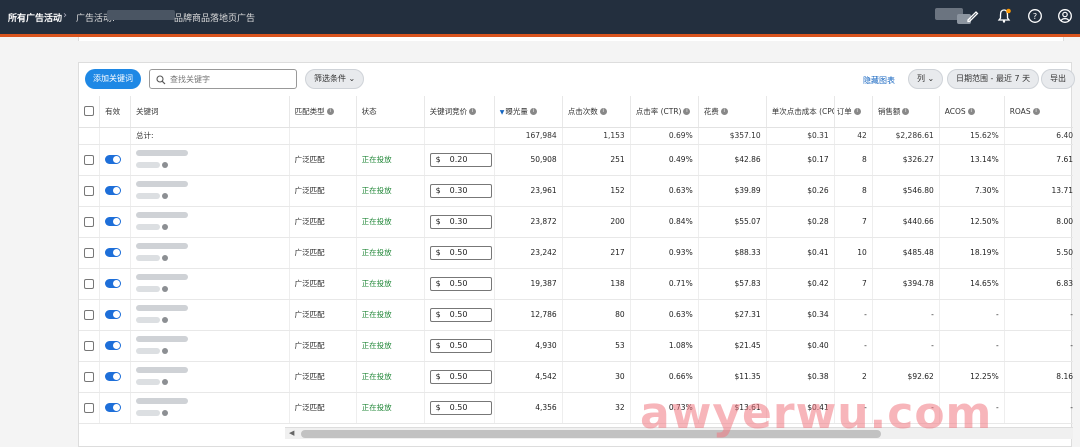  Describe the element at coordinates (390, 408) in the screenshot. I see `status-cell: 正在投放` at that location.